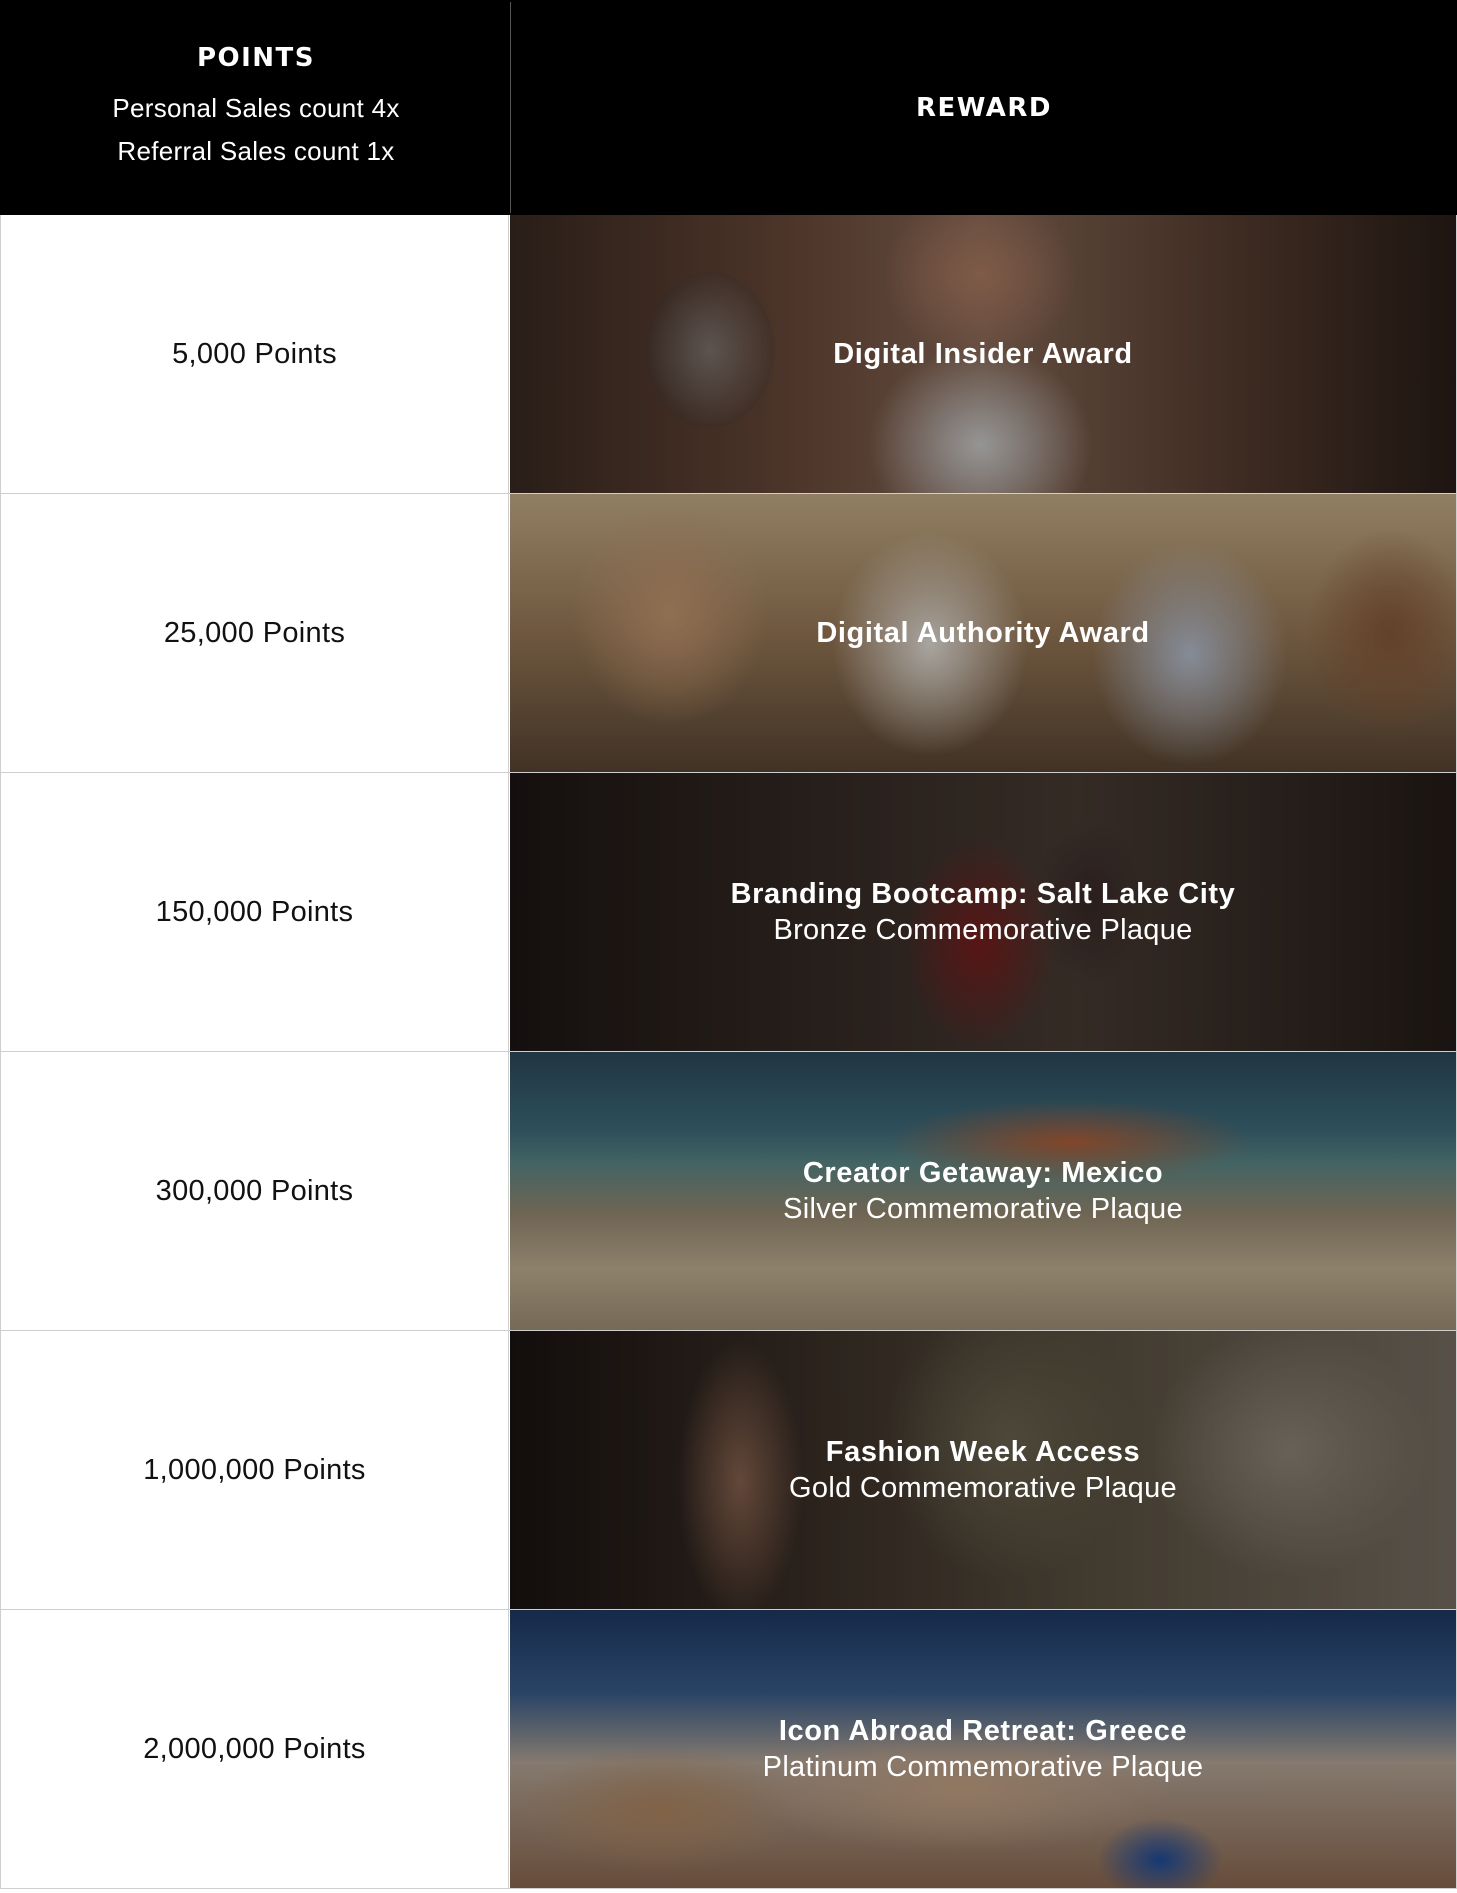 The image size is (1457, 1893). What do you see at coordinates (255, 633) in the screenshot?
I see `points-cell: 25,000 Points` at bounding box center [255, 633].